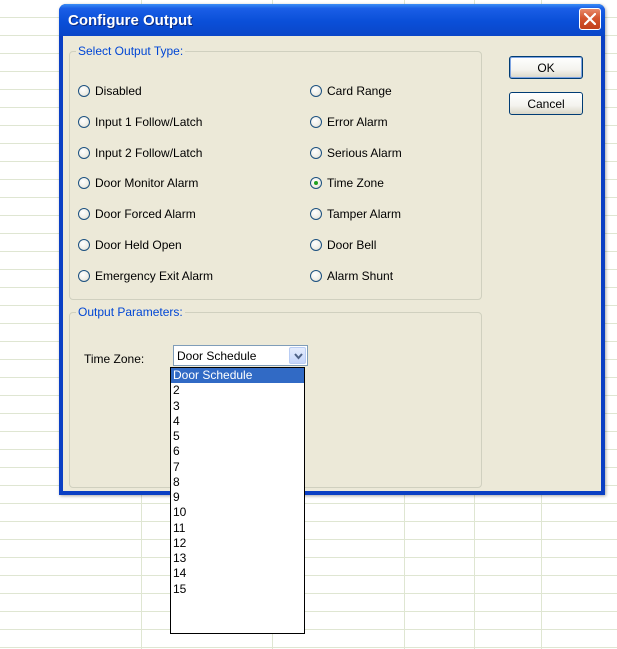  I want to click on radio-door-forced-alarm: Door Forced Alarm, so click(137, 214).